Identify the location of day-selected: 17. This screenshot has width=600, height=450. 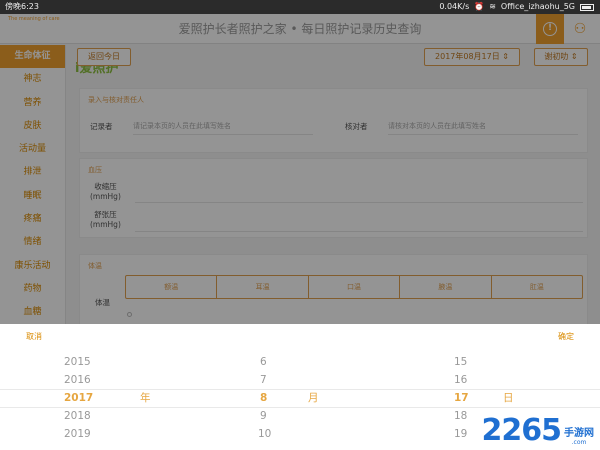
(461, 398).